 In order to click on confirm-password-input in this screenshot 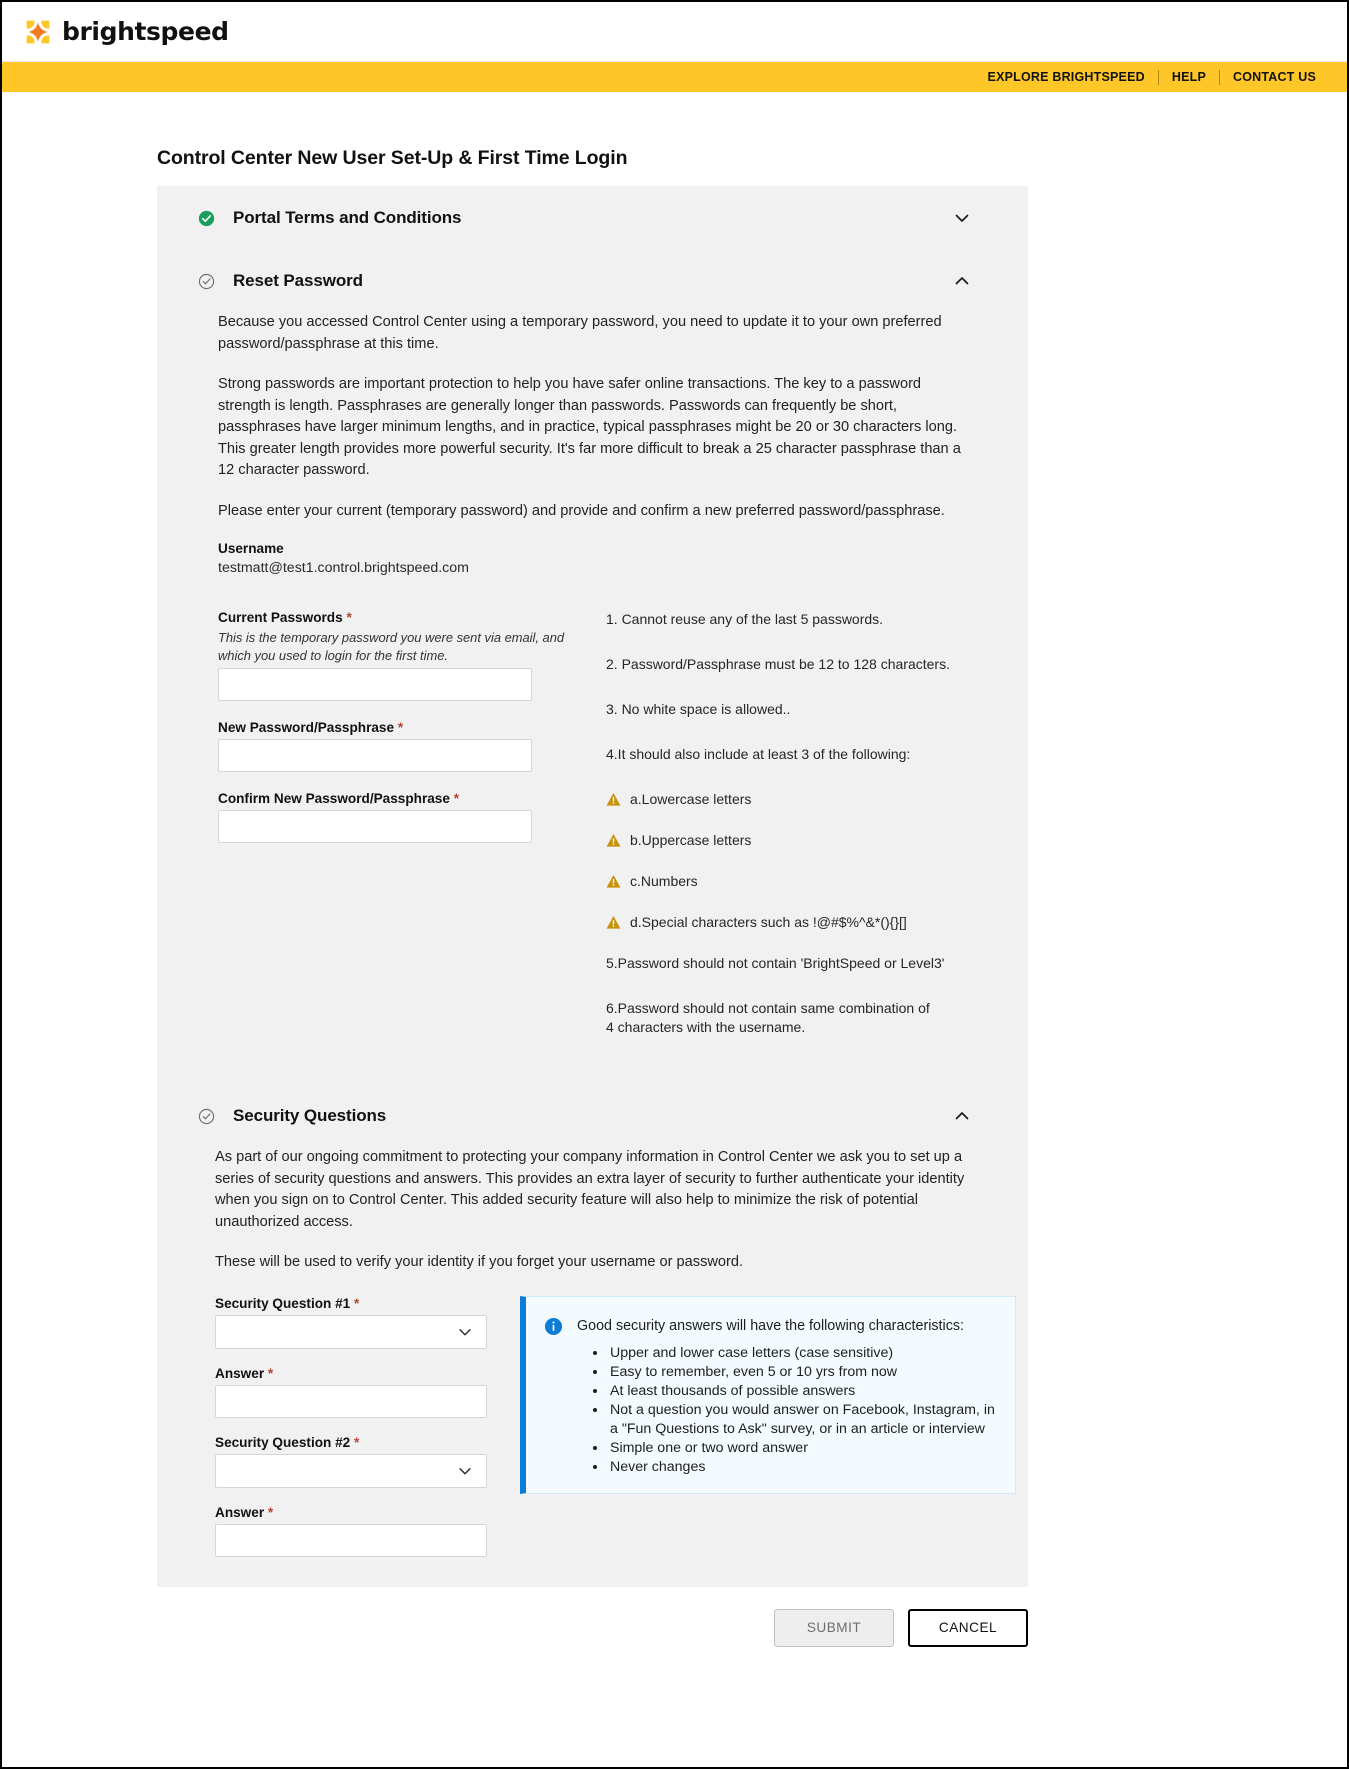, I will do `click(375, 826)`.